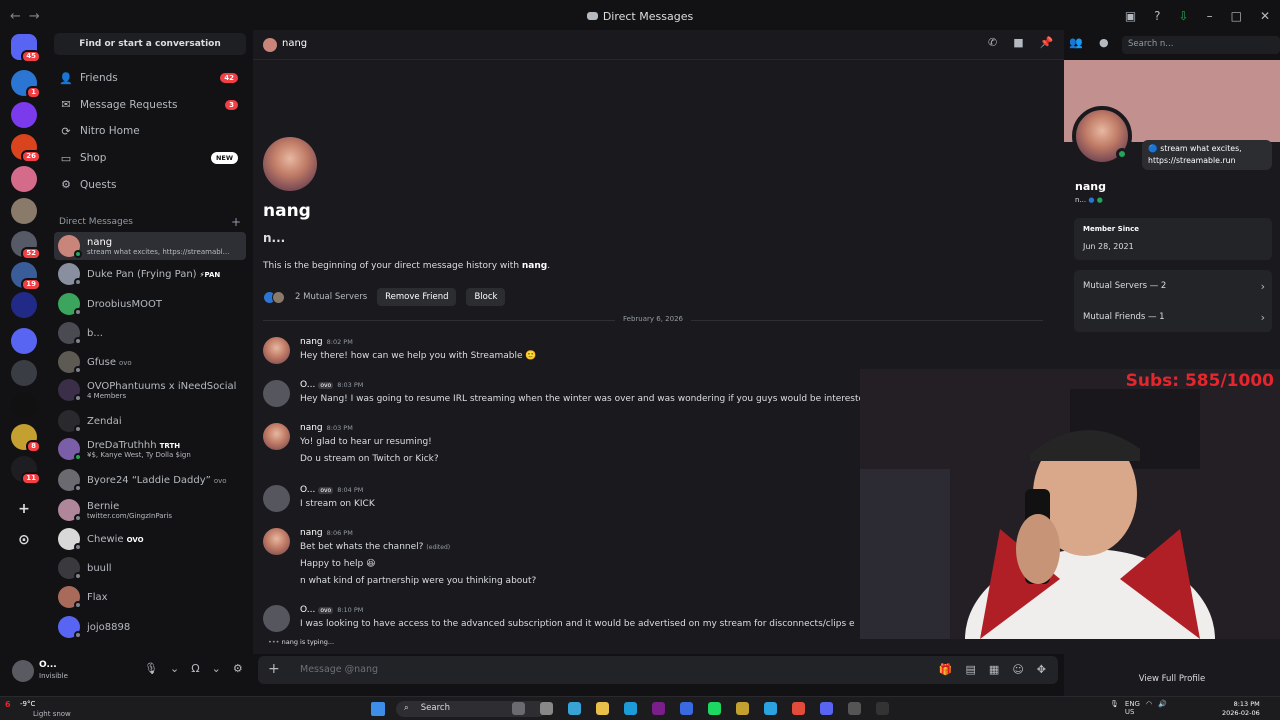  I want to click on dm-item: DroobiusMOOT, so click(150, 304).